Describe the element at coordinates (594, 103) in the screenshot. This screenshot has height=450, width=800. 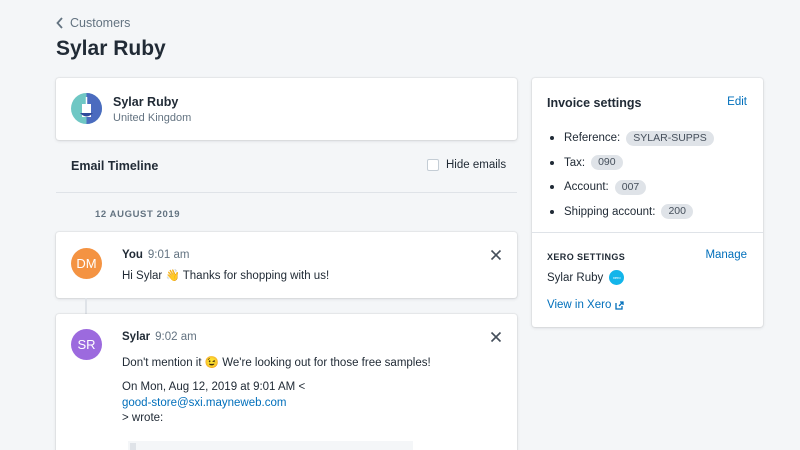
I see `invoice-settings-title: Invoice settings` at that location.